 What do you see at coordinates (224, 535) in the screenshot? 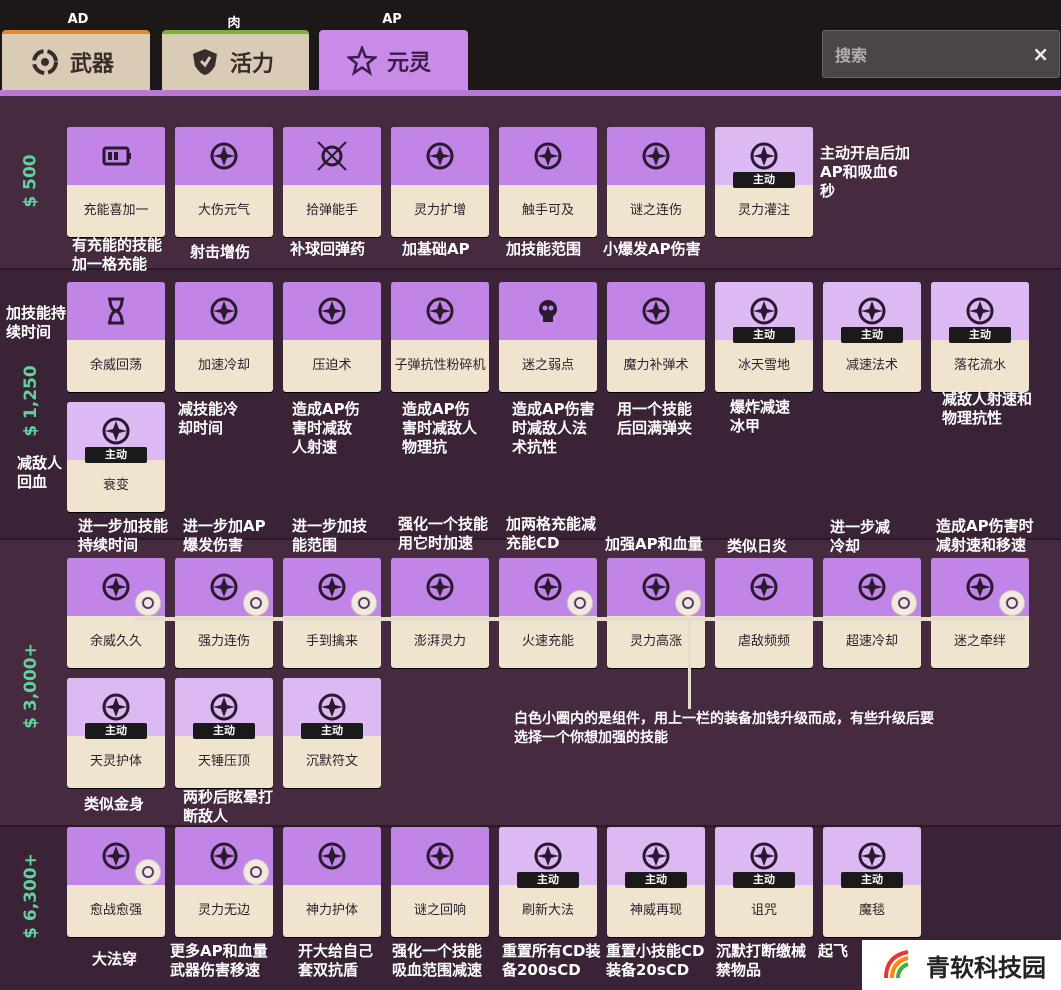
I see `item-note: 进一步加AP爆发伤害` at bounding box center [224, 535].